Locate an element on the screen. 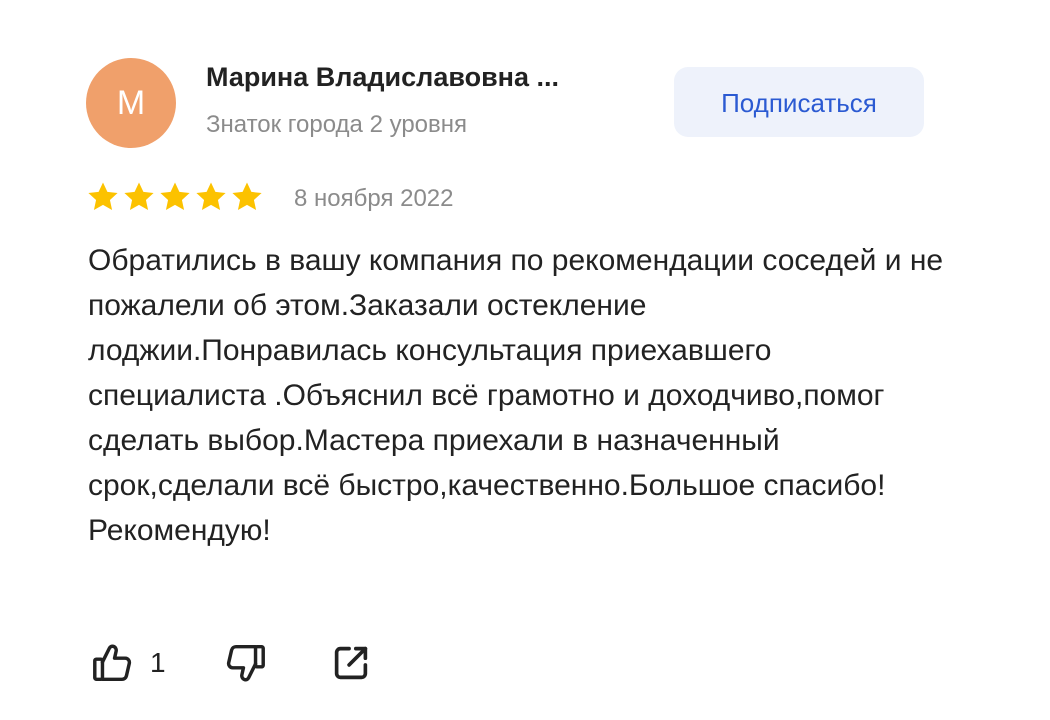 This screenshot has width=1050, height=720. avatar-initial: М is located at coordinates (131, 103).